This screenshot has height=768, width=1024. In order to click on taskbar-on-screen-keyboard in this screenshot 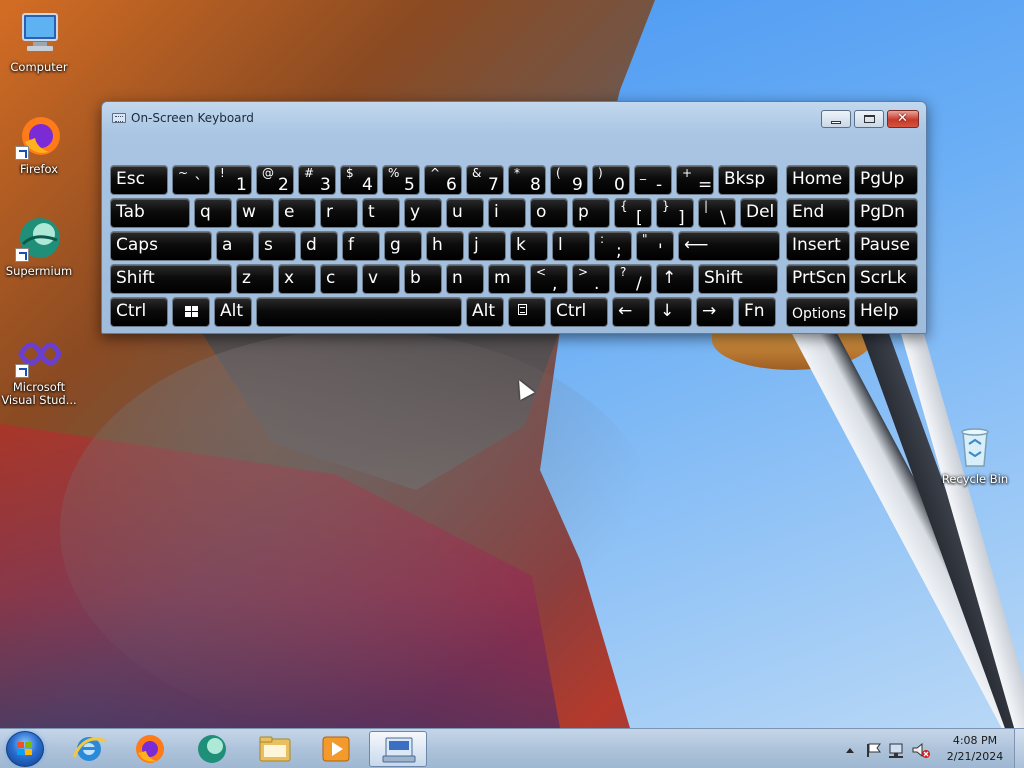, I will do `click(398, 749)`.